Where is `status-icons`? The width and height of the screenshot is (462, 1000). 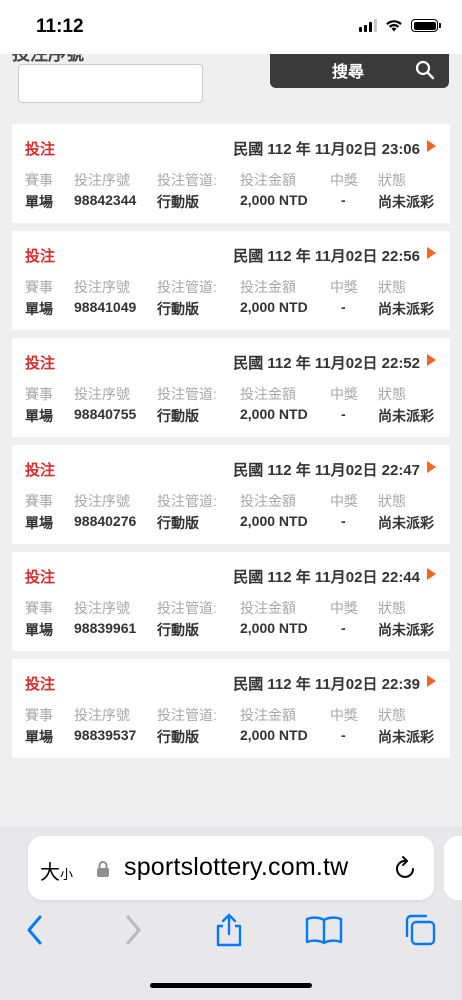
status-icons is located at coordinates (400, 25).